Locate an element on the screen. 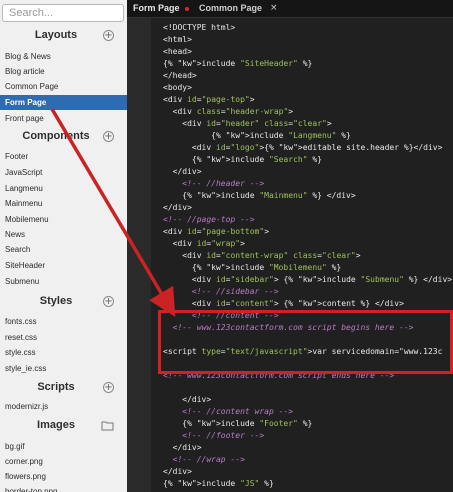 This screenshot has height=492, width=453. code-line: <html> is located at coordinates (177, 39).